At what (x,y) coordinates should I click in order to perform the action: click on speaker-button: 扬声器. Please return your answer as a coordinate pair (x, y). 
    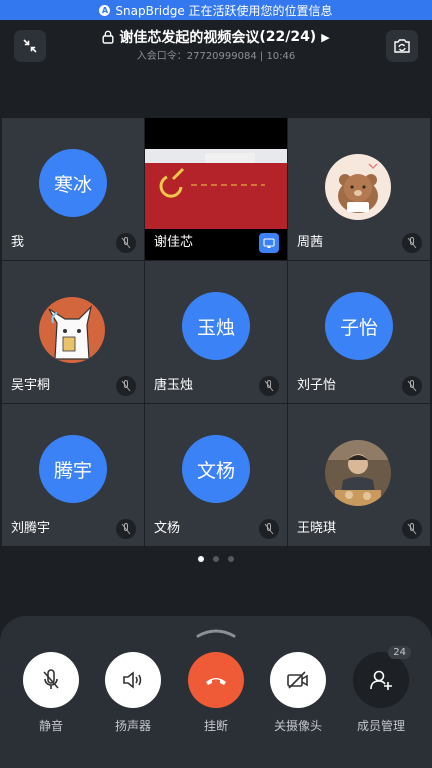
    Looking at the image, I should click on (133, 693).